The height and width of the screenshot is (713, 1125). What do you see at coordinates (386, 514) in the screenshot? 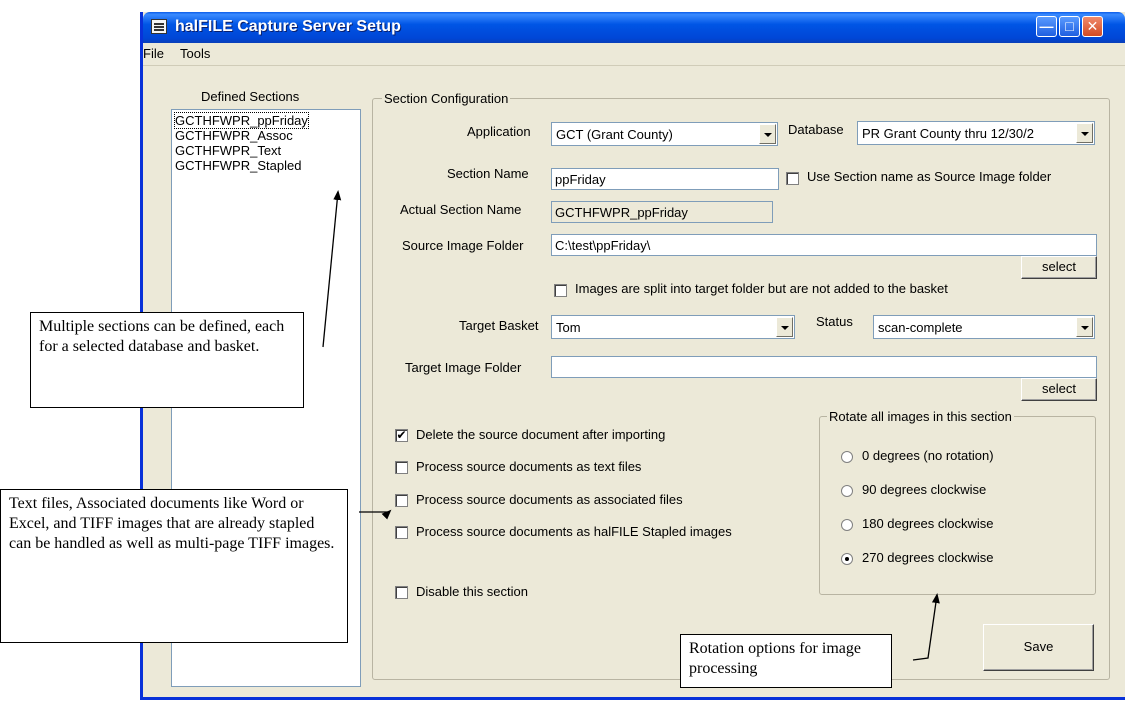
I see `arrow-to-options` at bounding box center [386, 514].